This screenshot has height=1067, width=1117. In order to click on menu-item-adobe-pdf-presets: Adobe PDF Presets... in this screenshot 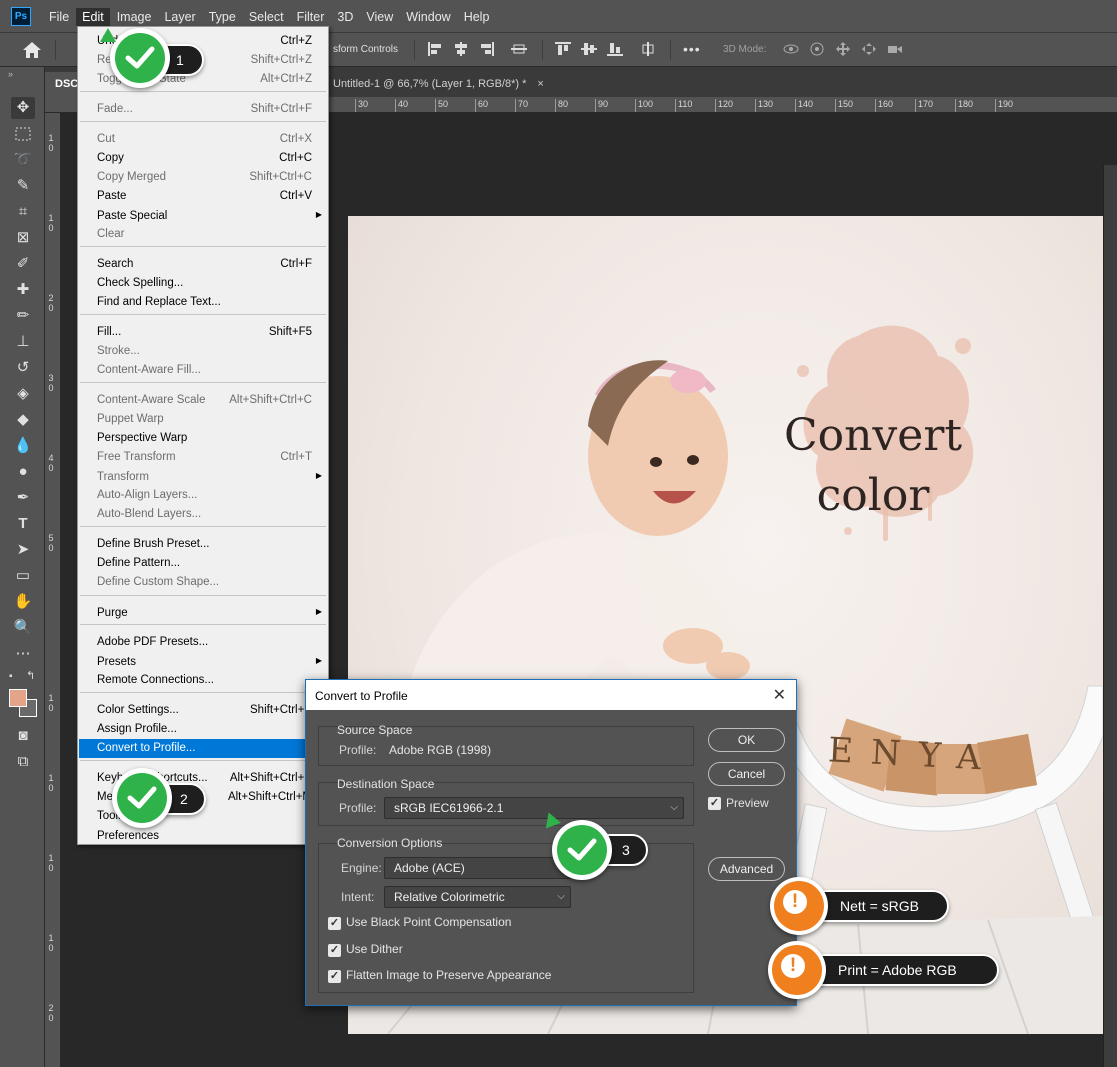, I will do `click(203, 642)`.